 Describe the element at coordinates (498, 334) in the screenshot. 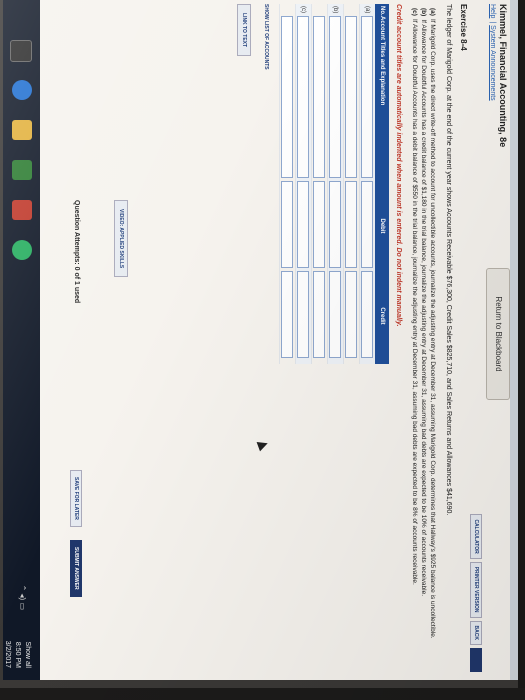

I see `return-to-blackboard-button: Return to Blackboard` at that location.